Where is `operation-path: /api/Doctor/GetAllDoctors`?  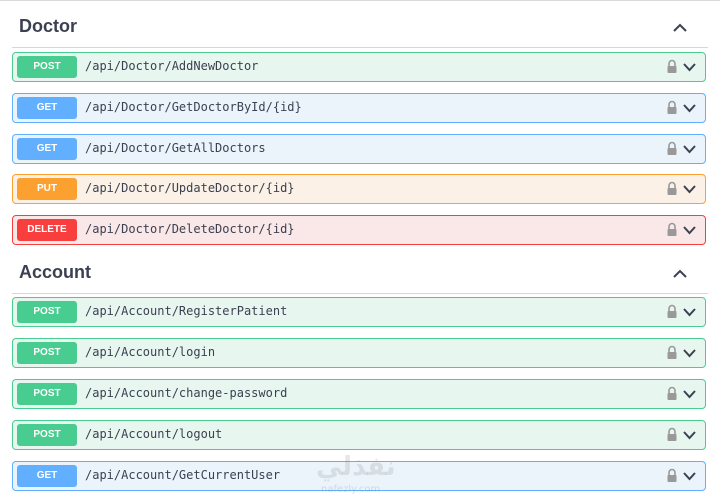
operation-path: /api/Doctor/GetAllDoctors is located at coordinates (175, 148).